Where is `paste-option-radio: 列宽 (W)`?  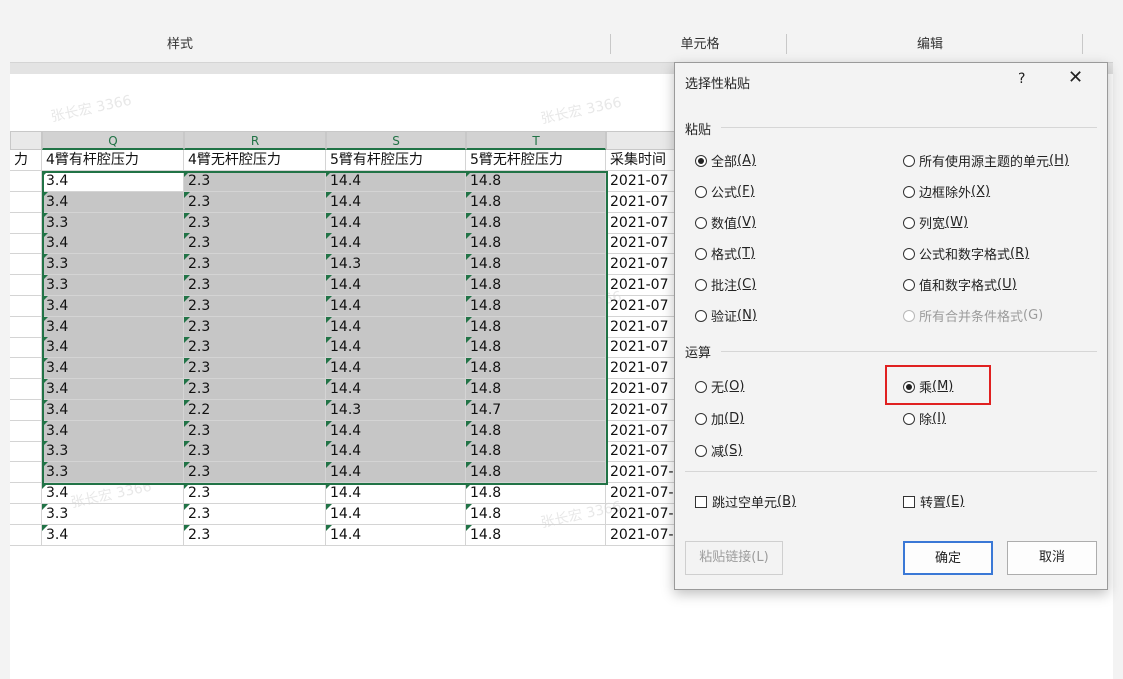
paste-option-radio: 列宽 (W) is located at coordinates (935, 222).